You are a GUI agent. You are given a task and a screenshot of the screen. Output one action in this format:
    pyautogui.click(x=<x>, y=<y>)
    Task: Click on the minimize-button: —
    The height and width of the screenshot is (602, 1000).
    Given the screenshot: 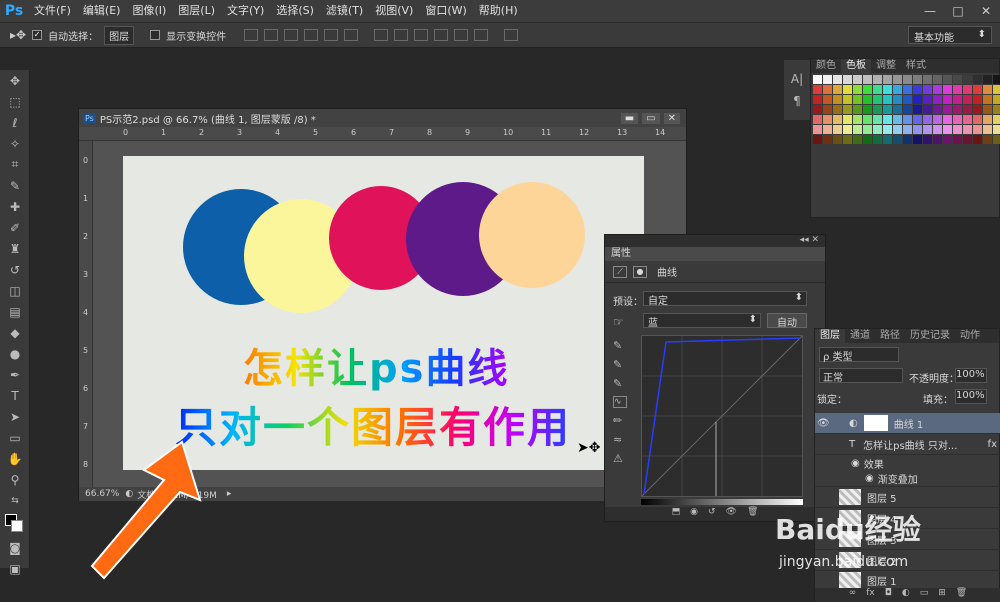 What is the action you would take?
    pyautogui.click(x=930, y=11)
    